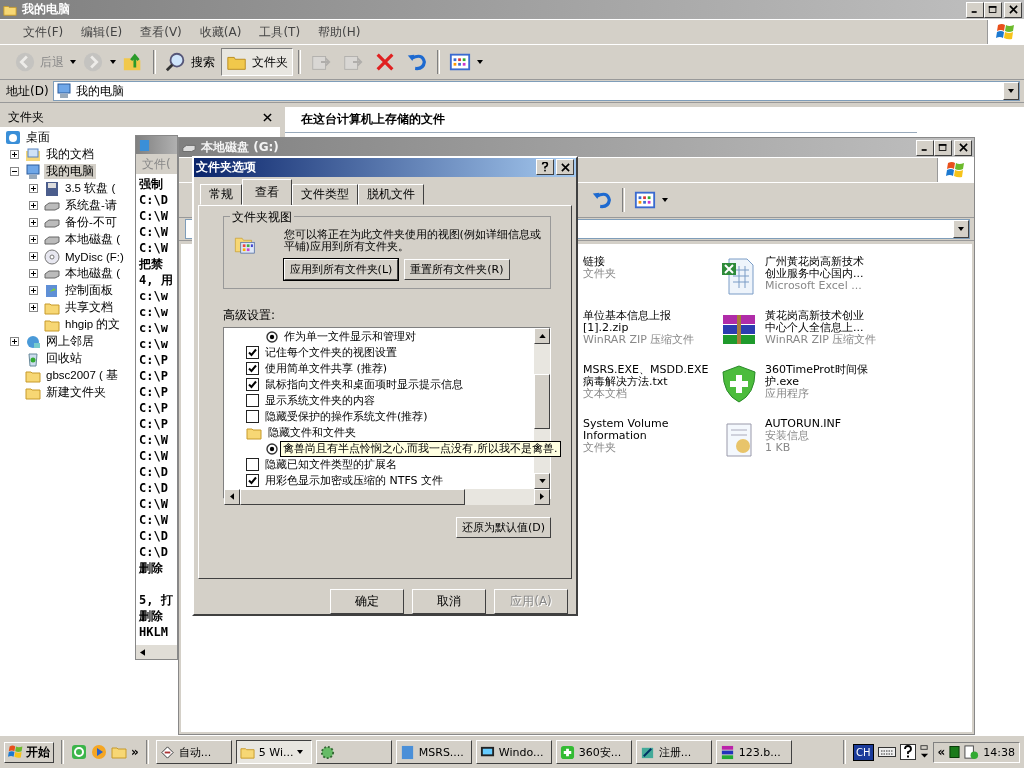 The image size is (1024, 768). I want to click on advanced-settings-label: 高级设置:, so click(250, 315).